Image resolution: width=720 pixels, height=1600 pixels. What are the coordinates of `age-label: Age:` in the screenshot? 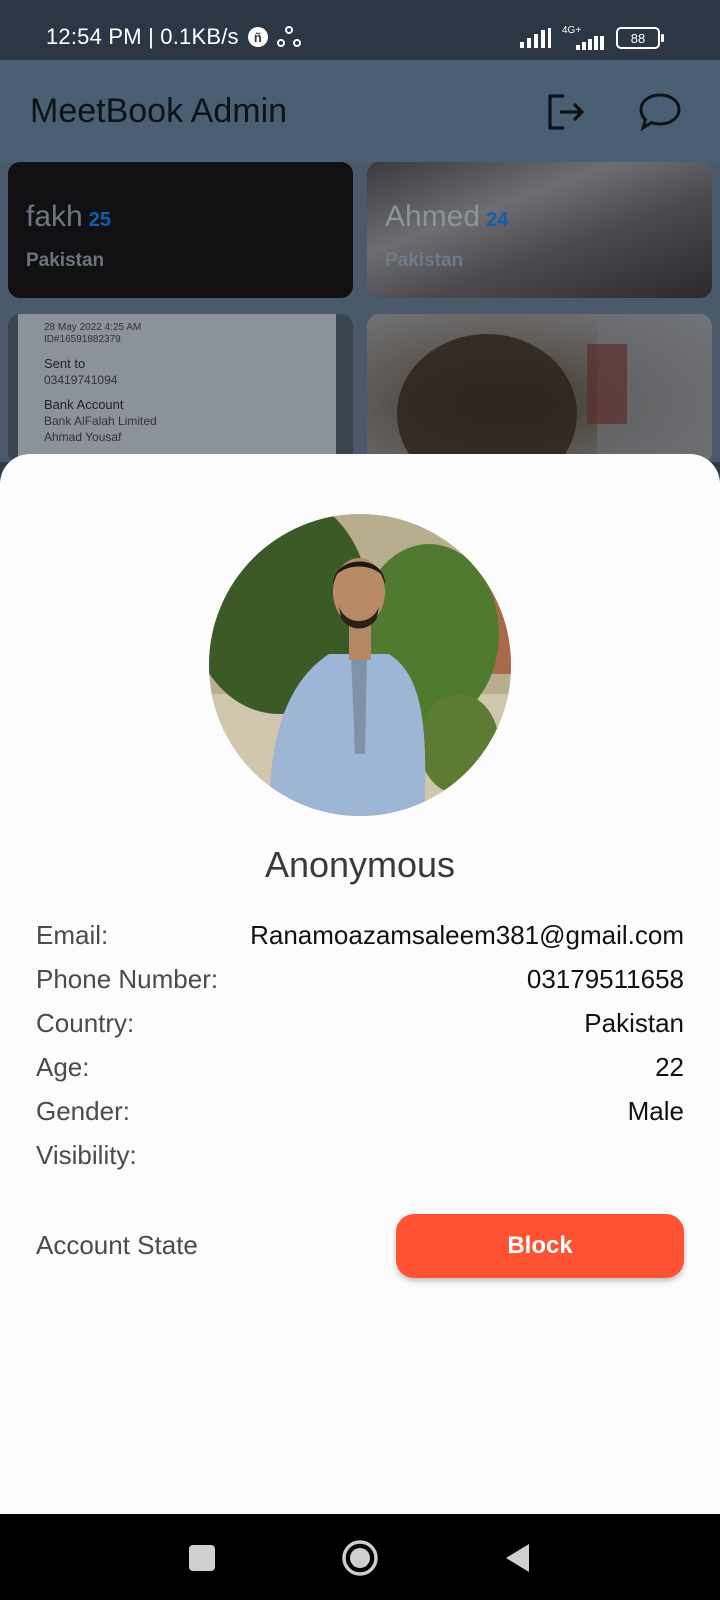 It's located at (63, 1067).